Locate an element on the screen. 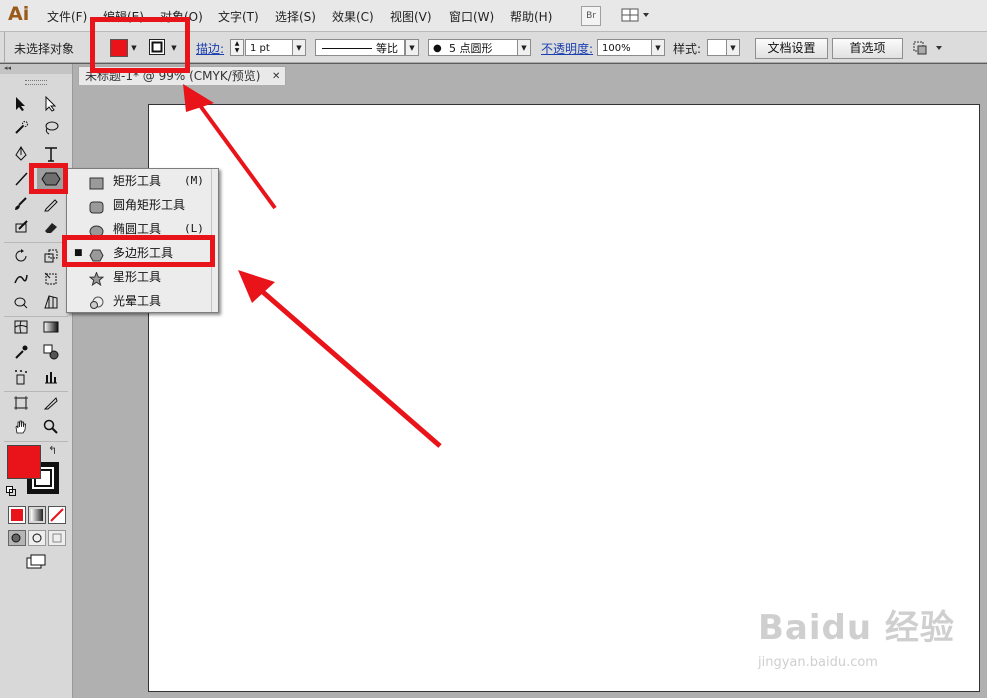 The height and width of the screenshot is (698, 987). watermark-url: jingyan.baidu.com is located at coordinates (818, 662).